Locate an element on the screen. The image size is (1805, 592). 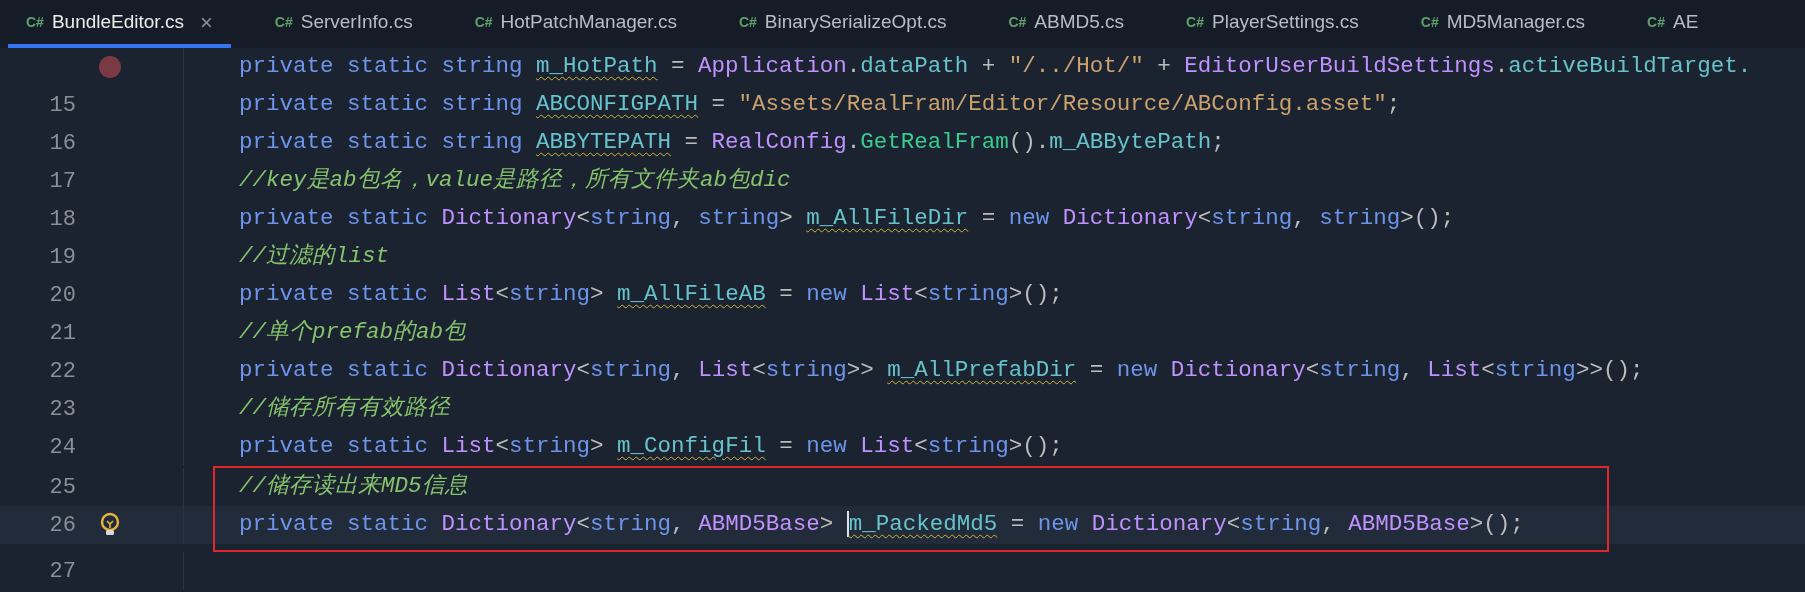
file-tab: C# PlayerSettings.cs is located at coordinates (1272, 24).